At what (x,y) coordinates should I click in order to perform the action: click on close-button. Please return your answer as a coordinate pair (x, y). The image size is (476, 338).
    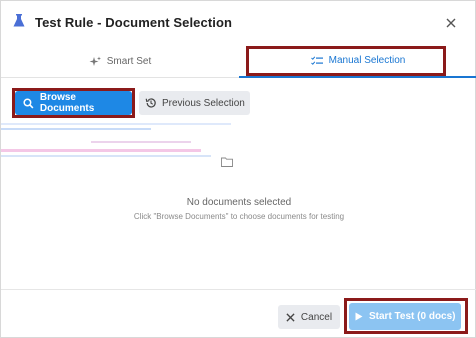
    Looking at the image, I should click on (451, 23).